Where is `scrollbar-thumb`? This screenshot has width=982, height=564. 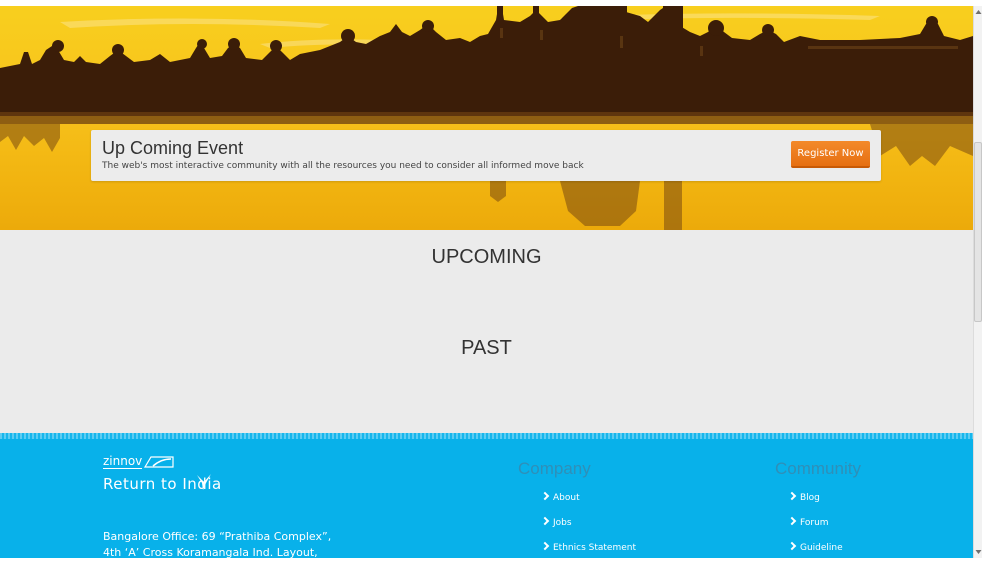 scrollbar-thumb is located at coordinates (978, 232).